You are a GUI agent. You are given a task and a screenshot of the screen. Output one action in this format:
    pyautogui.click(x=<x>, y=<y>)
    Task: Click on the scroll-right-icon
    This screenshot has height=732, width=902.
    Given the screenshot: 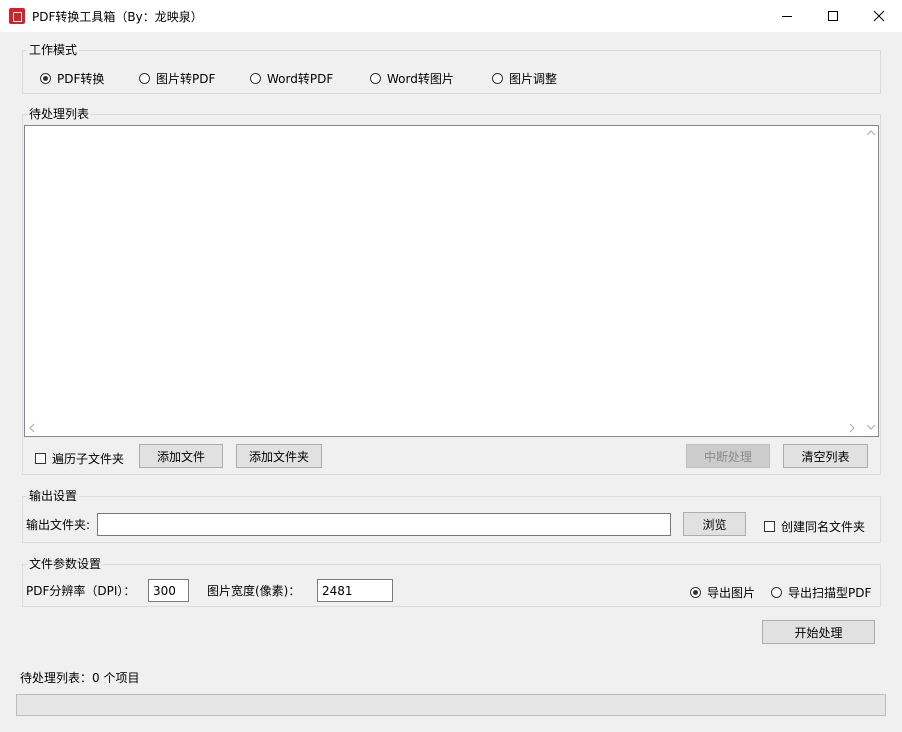 What is the action you would take?
    pyautogui.click(x=852, y=428)
    